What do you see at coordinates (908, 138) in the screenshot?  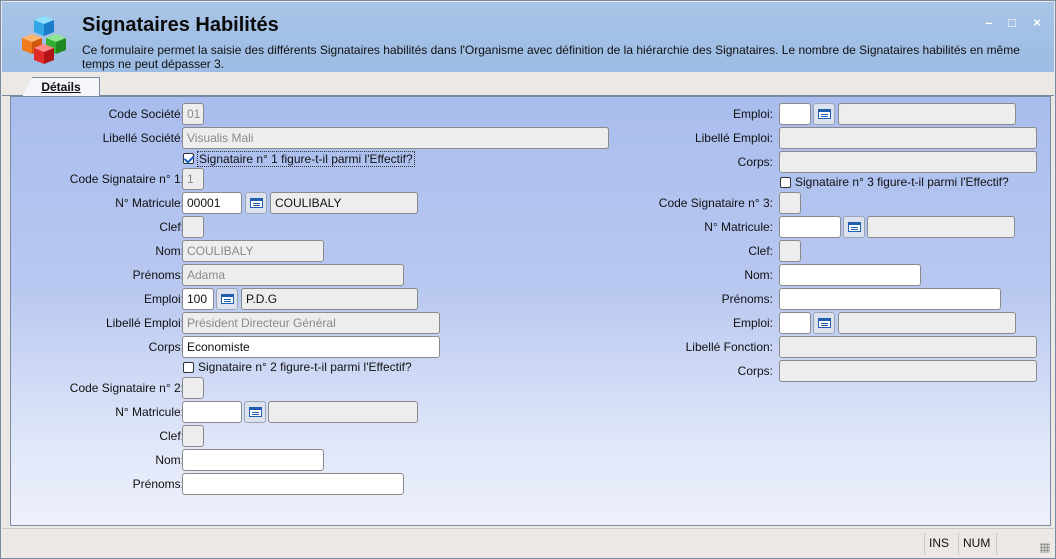 I see `libelle-emploi2-field` at bounding box center [908, 138].